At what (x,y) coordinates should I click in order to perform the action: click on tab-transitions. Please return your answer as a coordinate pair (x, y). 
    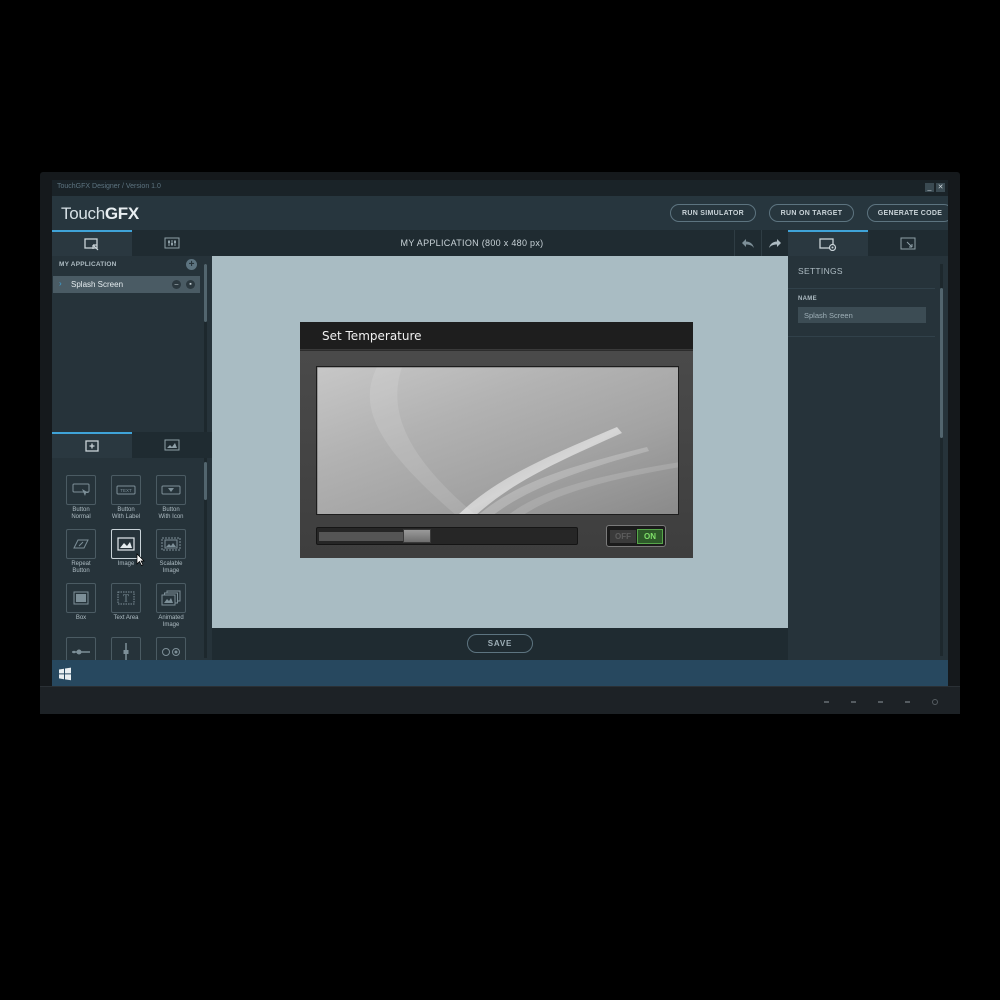
    Looking at the image, I should click on (908, 243).